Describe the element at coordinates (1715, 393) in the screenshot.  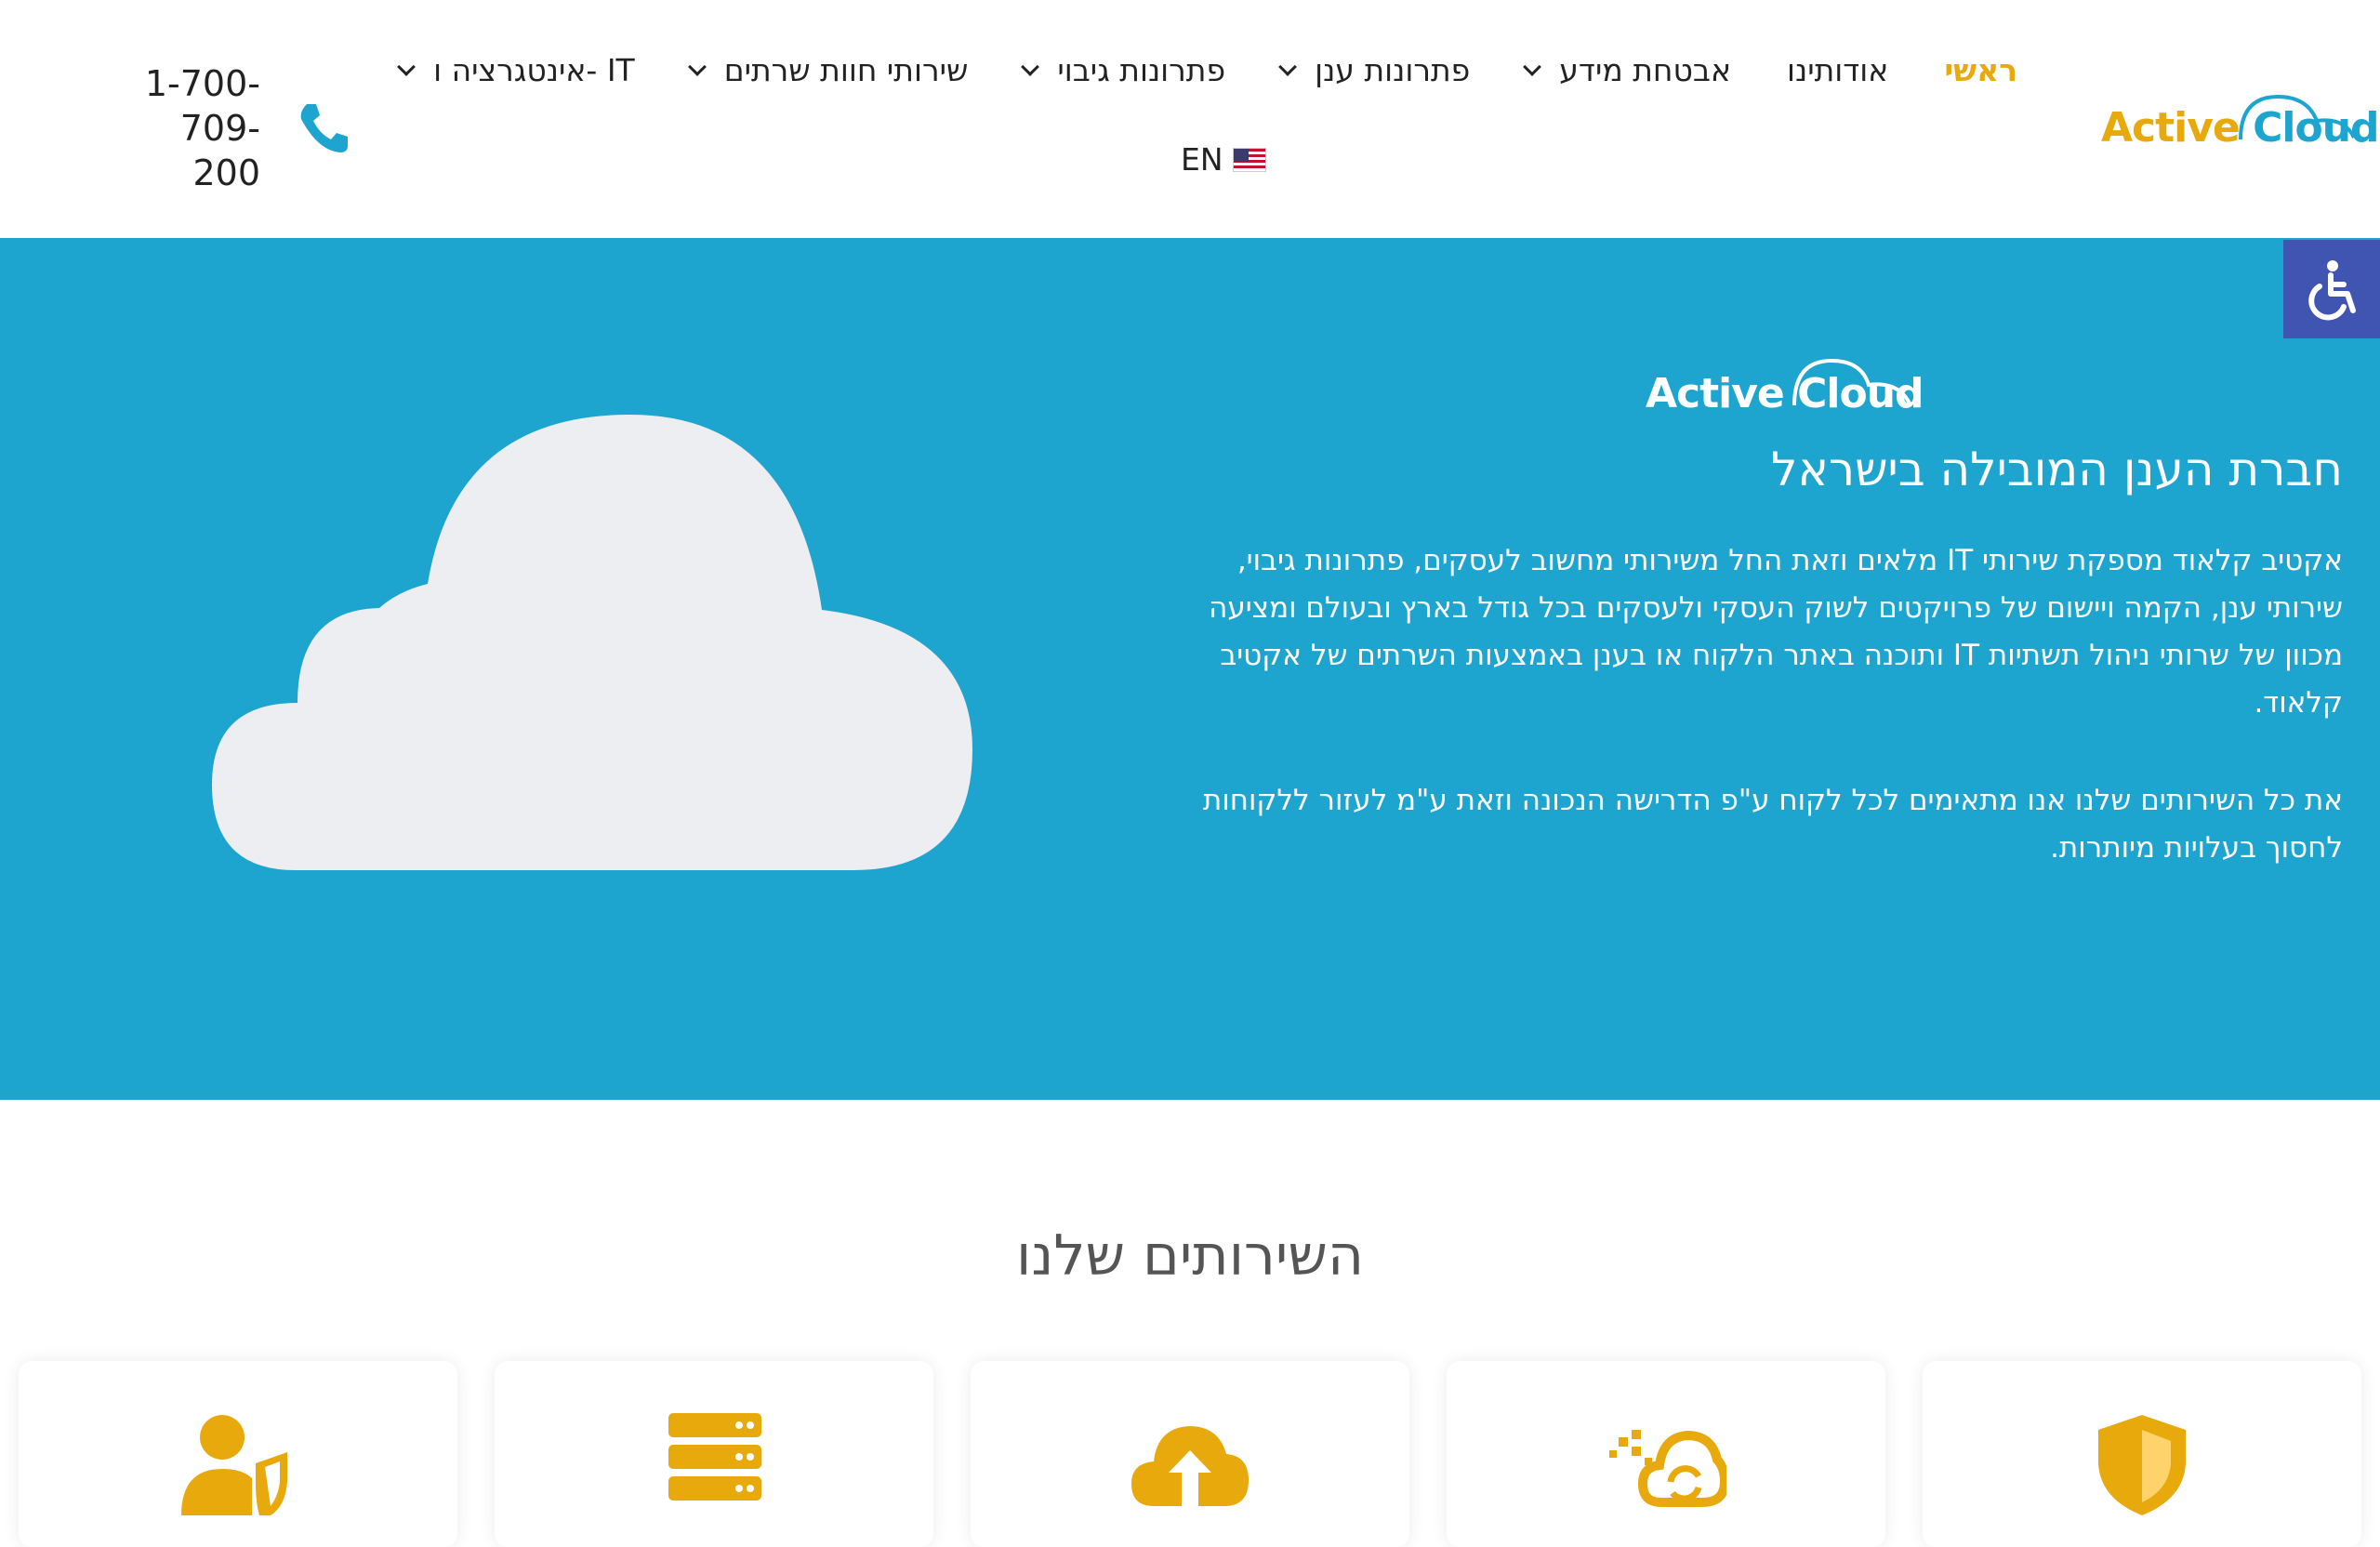
I see `hero-logo-word-active: Active` at that location.